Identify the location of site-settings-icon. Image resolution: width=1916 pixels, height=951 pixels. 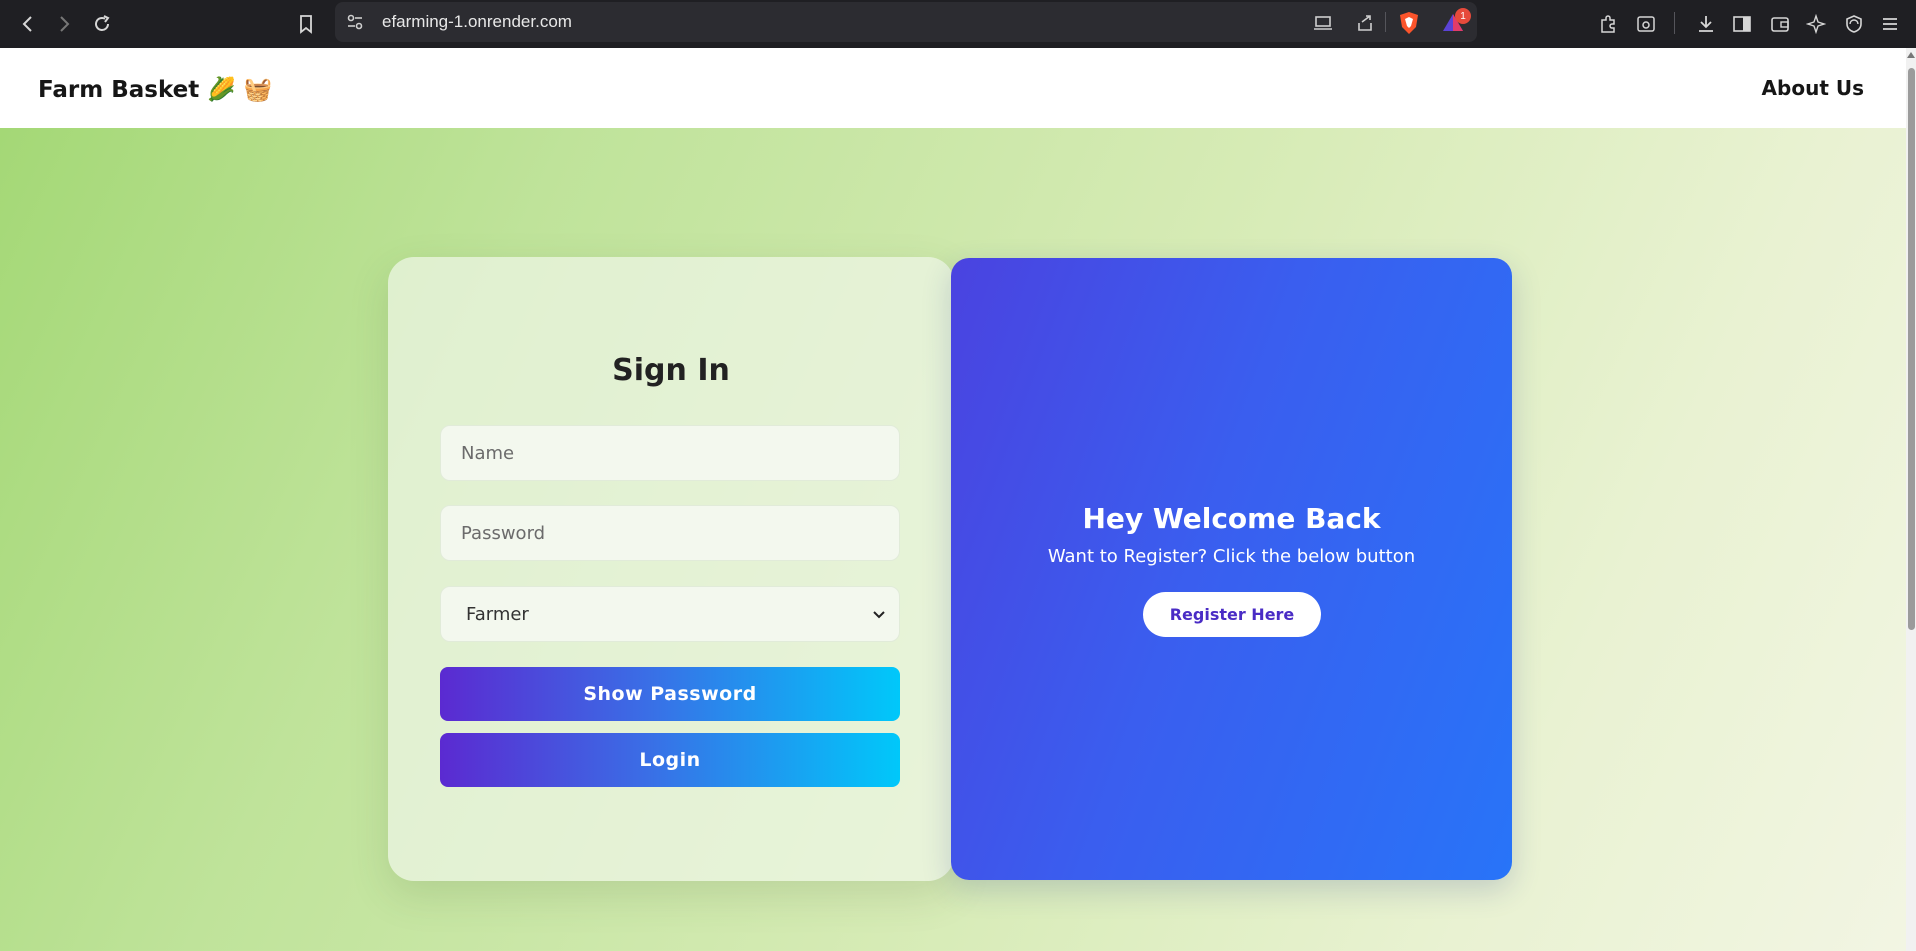
(355, 22).